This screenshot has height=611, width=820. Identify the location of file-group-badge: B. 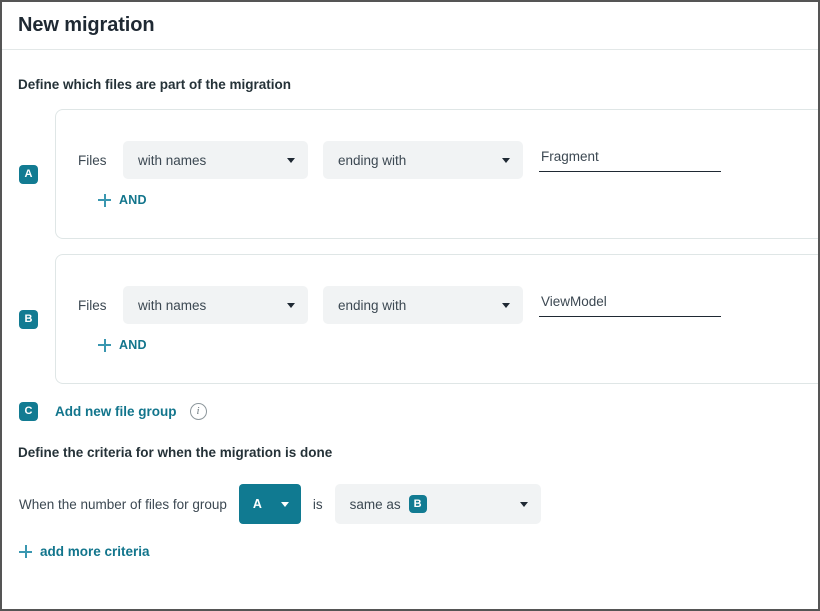
(28, 319).